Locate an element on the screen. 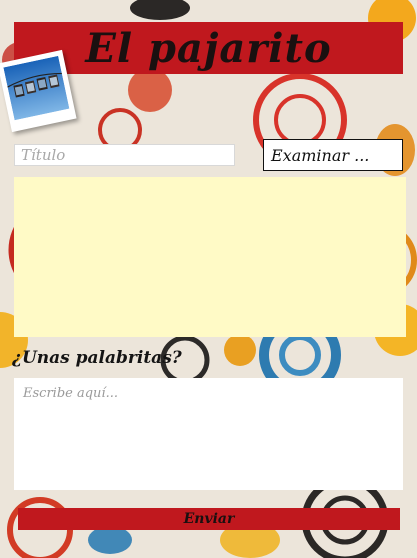 The height and width of the screenshot is (558, 417). app-title-bar: El pajarito is located at coordinates (208, 48).